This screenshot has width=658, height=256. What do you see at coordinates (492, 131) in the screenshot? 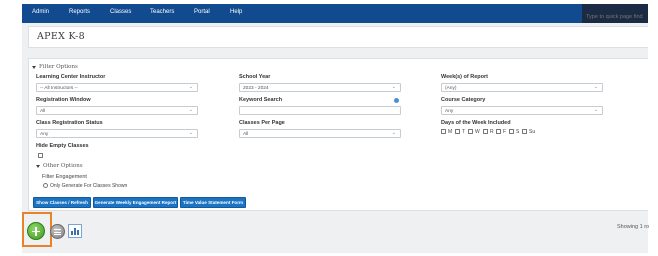
I see `day-label-r: R` at bounding box center [492, 131].